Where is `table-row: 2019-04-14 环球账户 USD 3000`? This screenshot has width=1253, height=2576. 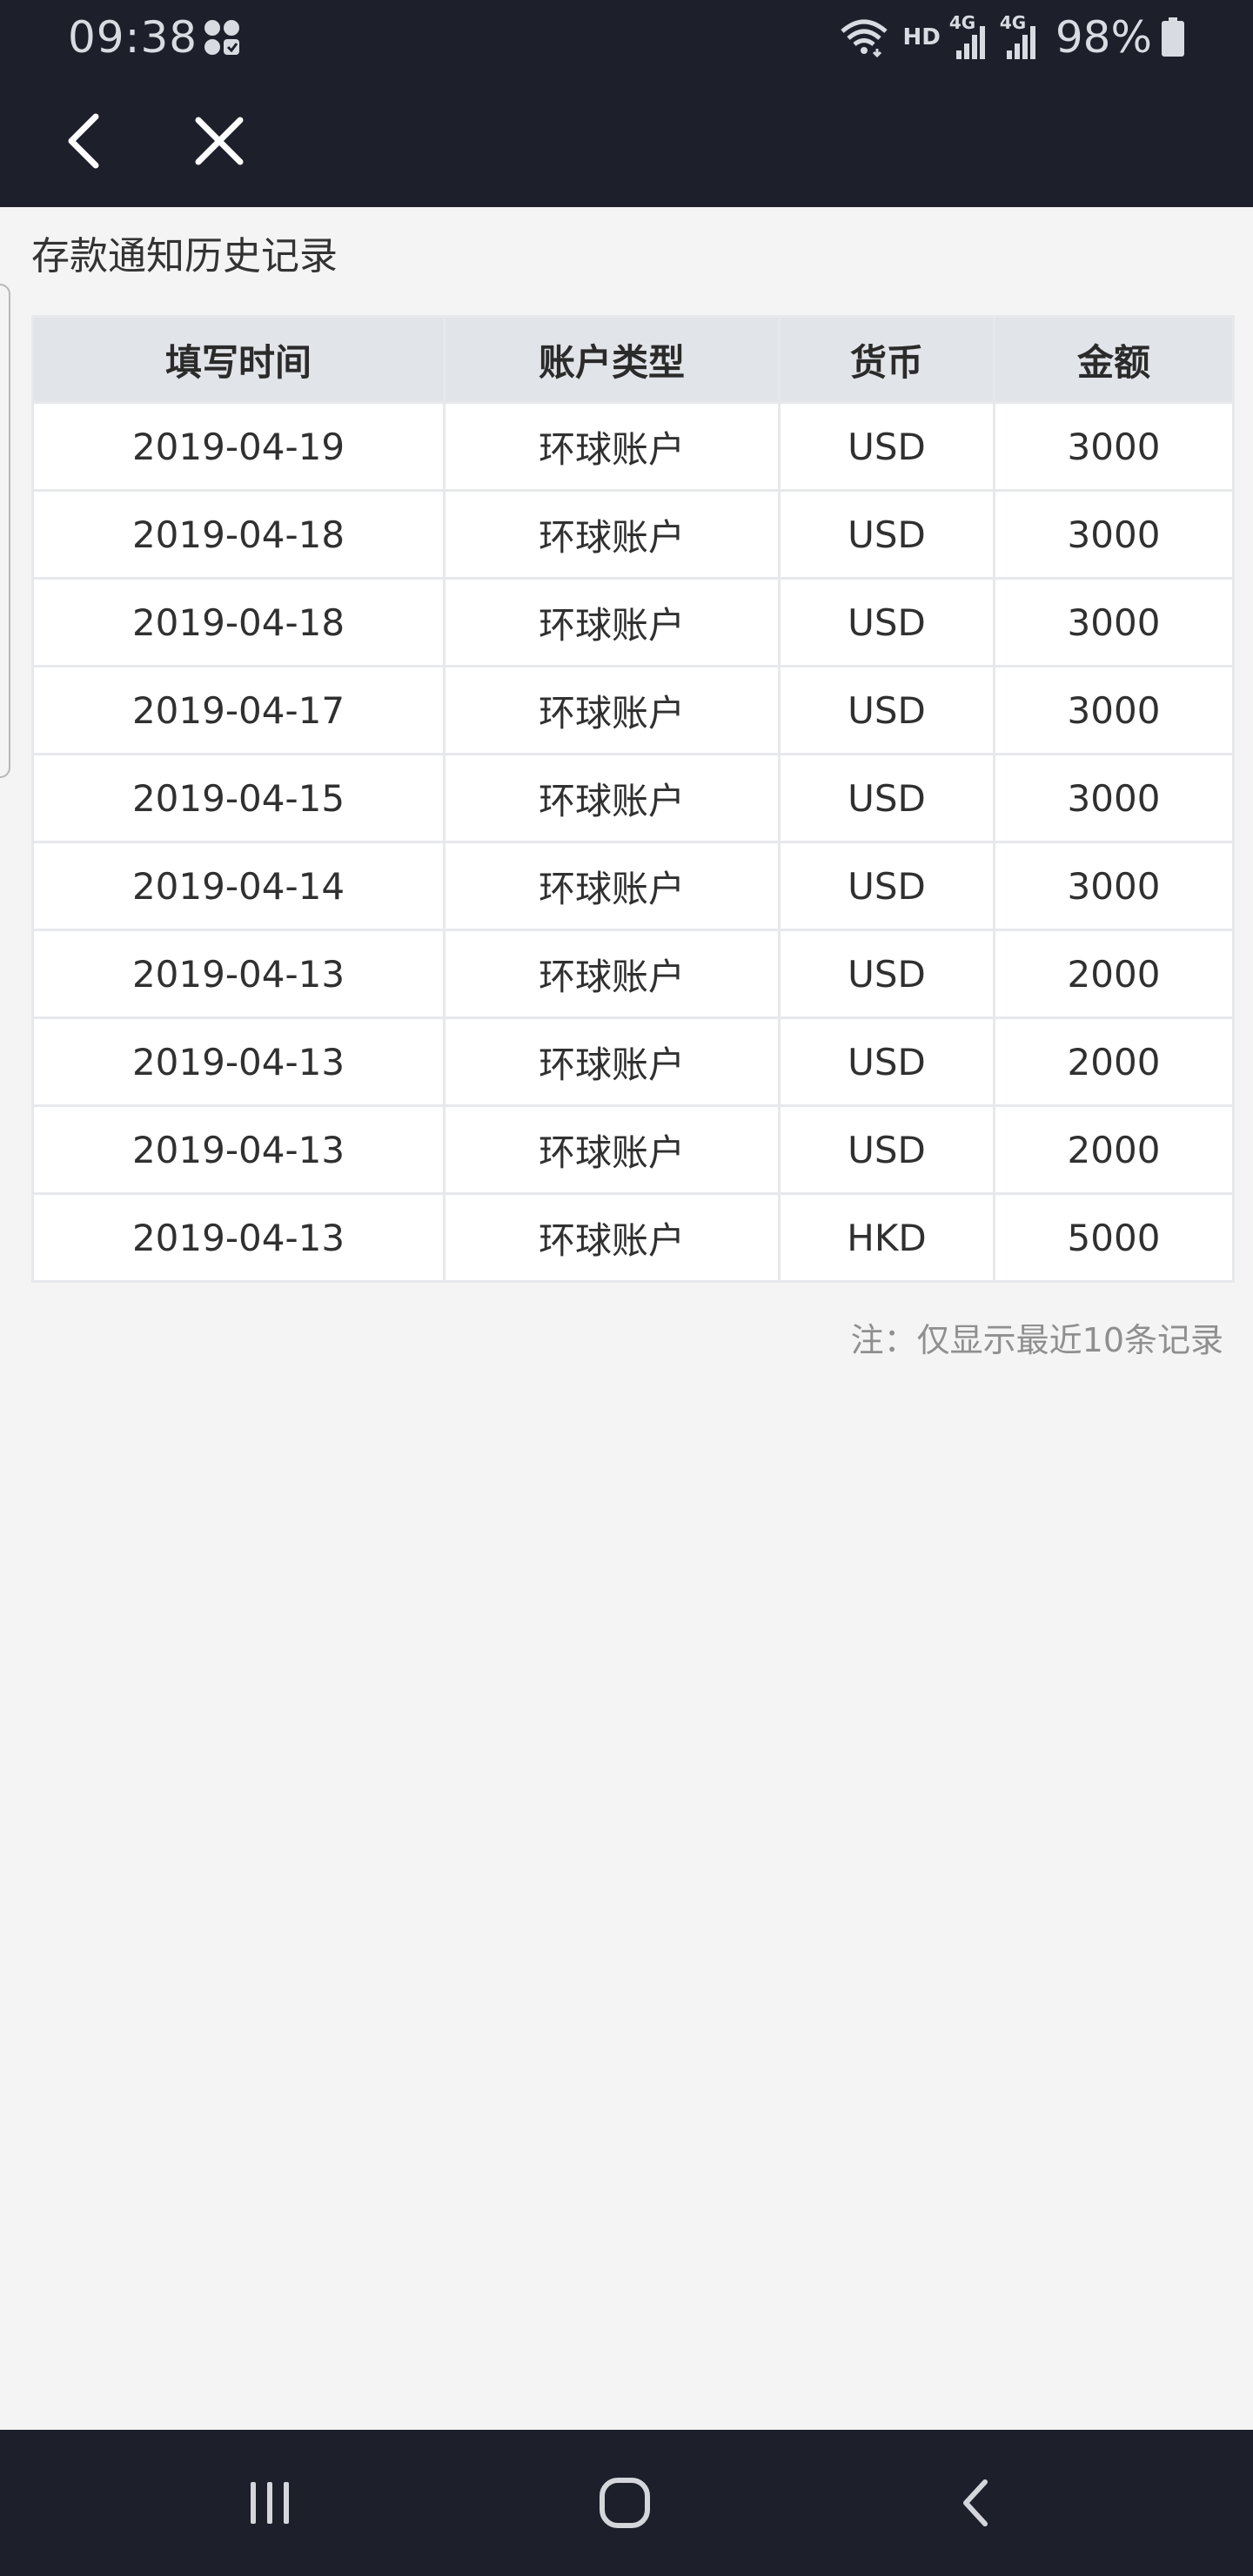 table-row: 2019-04-14 环球账户 USD 3000 is located at coordinates (633, 886).